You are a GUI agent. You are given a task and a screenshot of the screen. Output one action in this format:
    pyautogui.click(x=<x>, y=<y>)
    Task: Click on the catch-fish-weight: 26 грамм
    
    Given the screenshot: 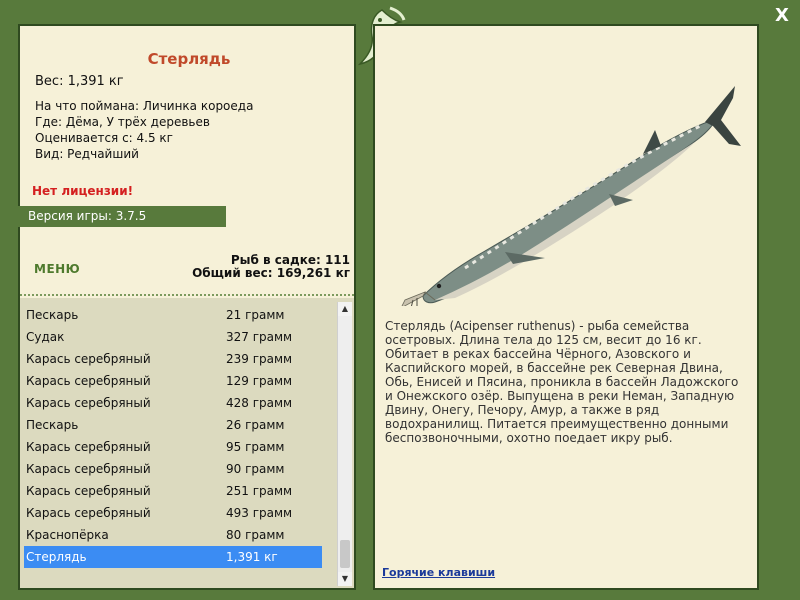 What is the action you would take?
    pyautogui.click(x=255, y=425)
    